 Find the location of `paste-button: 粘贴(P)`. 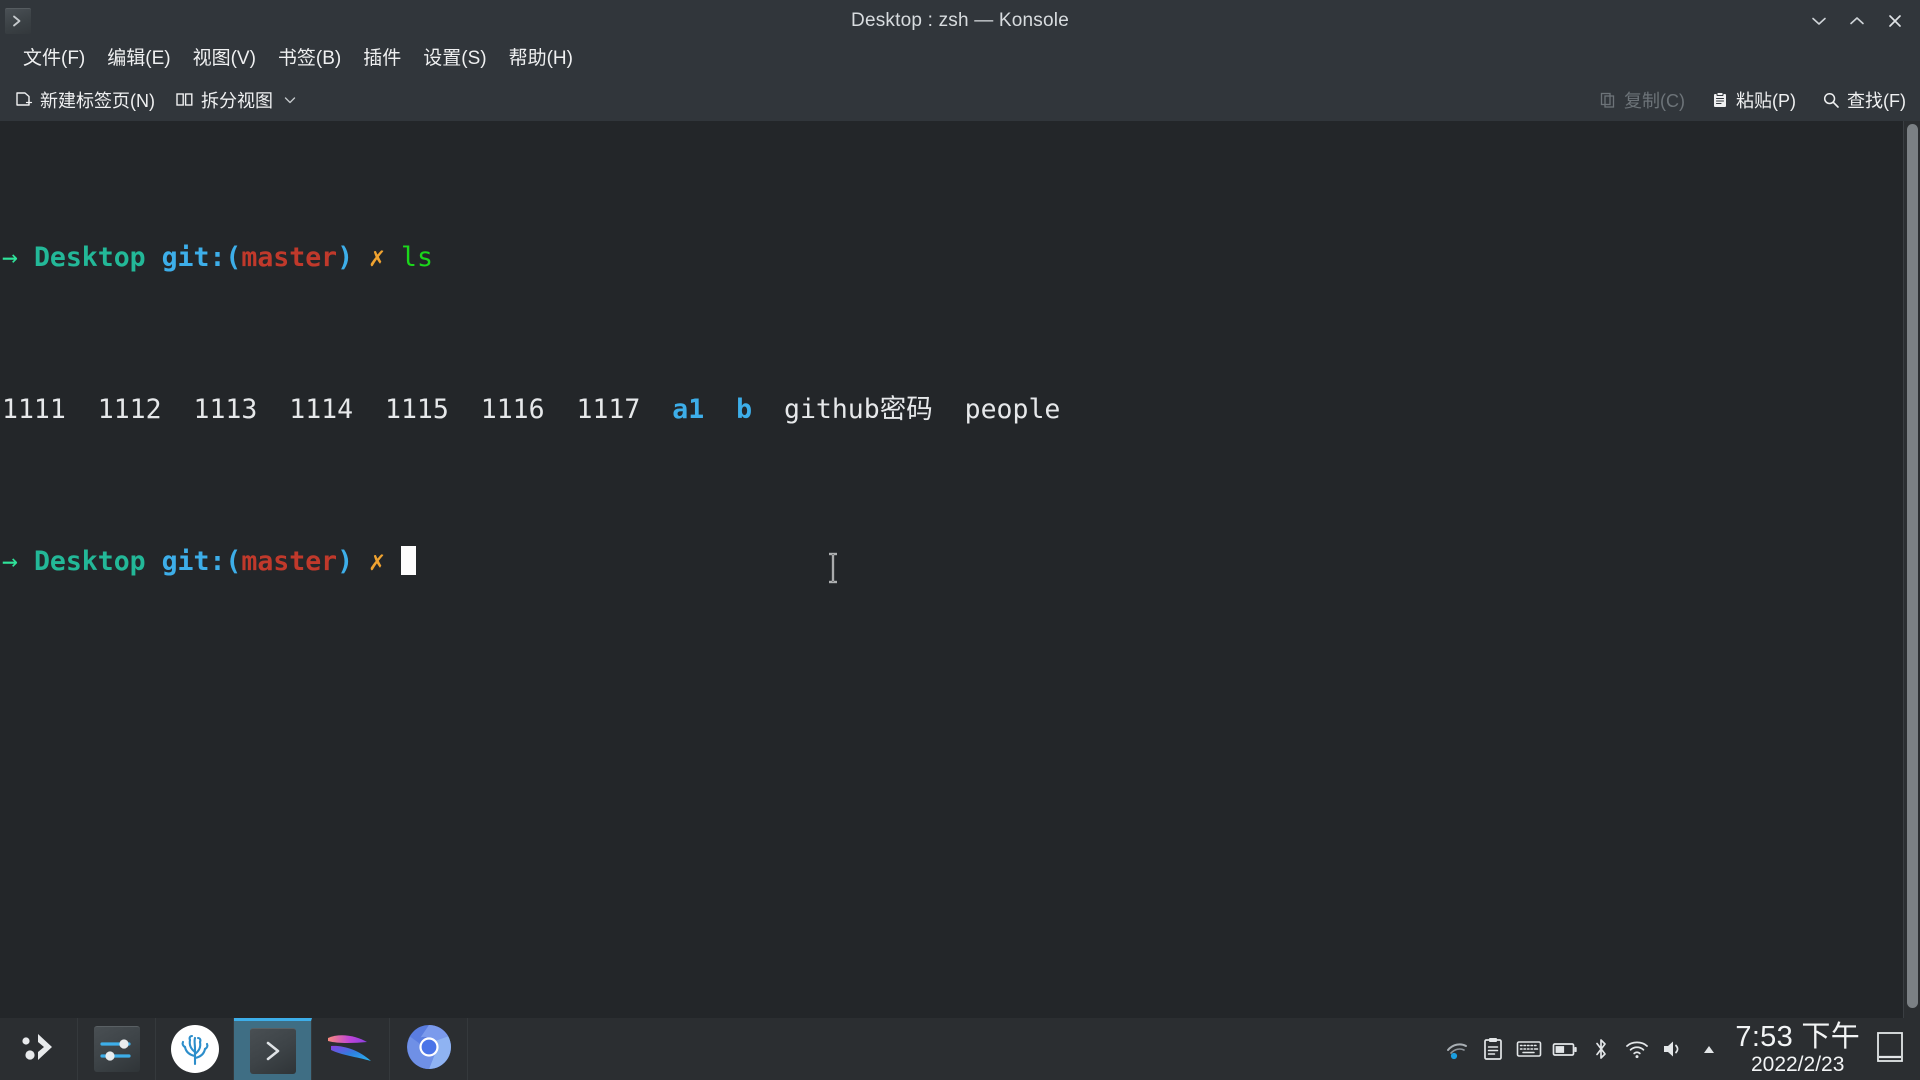

paste-button: 粘贴(P) is located at coordinates (1753, 100).